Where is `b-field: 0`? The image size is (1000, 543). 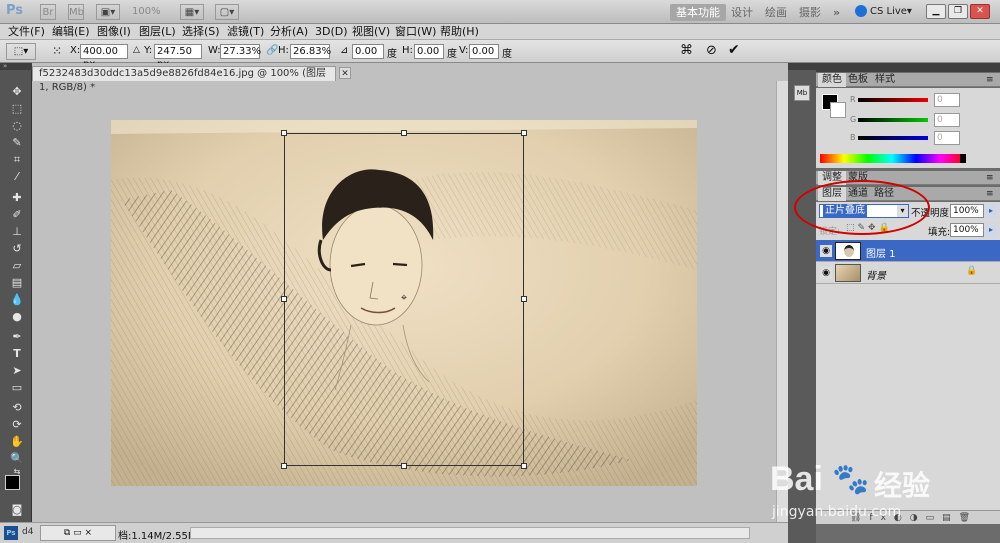 b-field: 0 is located at coordinates (947, 138).